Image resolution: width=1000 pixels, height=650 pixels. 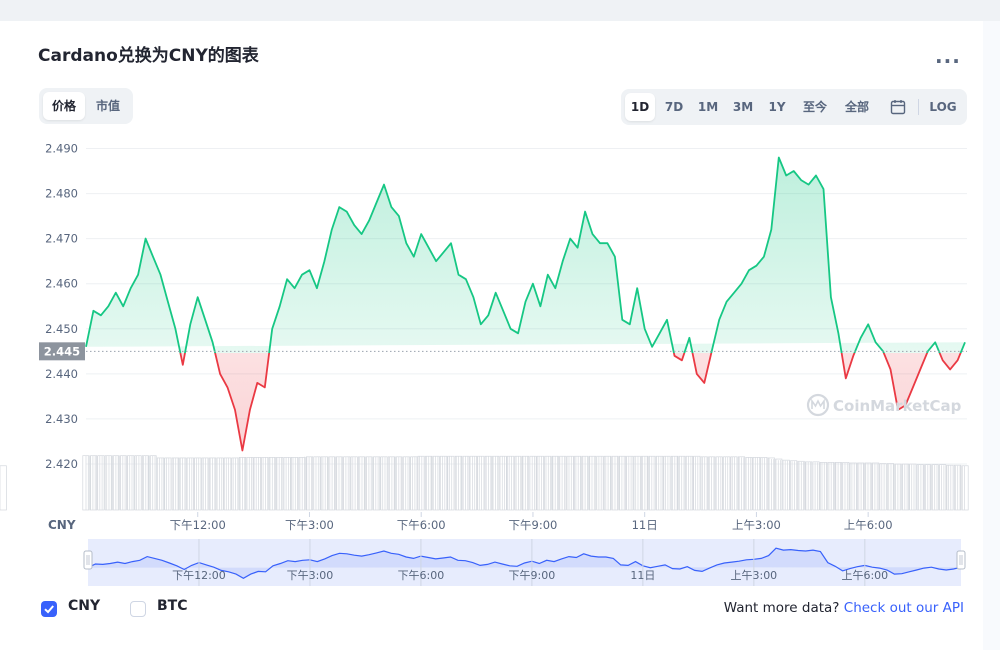 What do you see at coordinates (61, 149) in the screenshot?
I see `y-tick-label: 2.490` at bounding box center [61, 149].